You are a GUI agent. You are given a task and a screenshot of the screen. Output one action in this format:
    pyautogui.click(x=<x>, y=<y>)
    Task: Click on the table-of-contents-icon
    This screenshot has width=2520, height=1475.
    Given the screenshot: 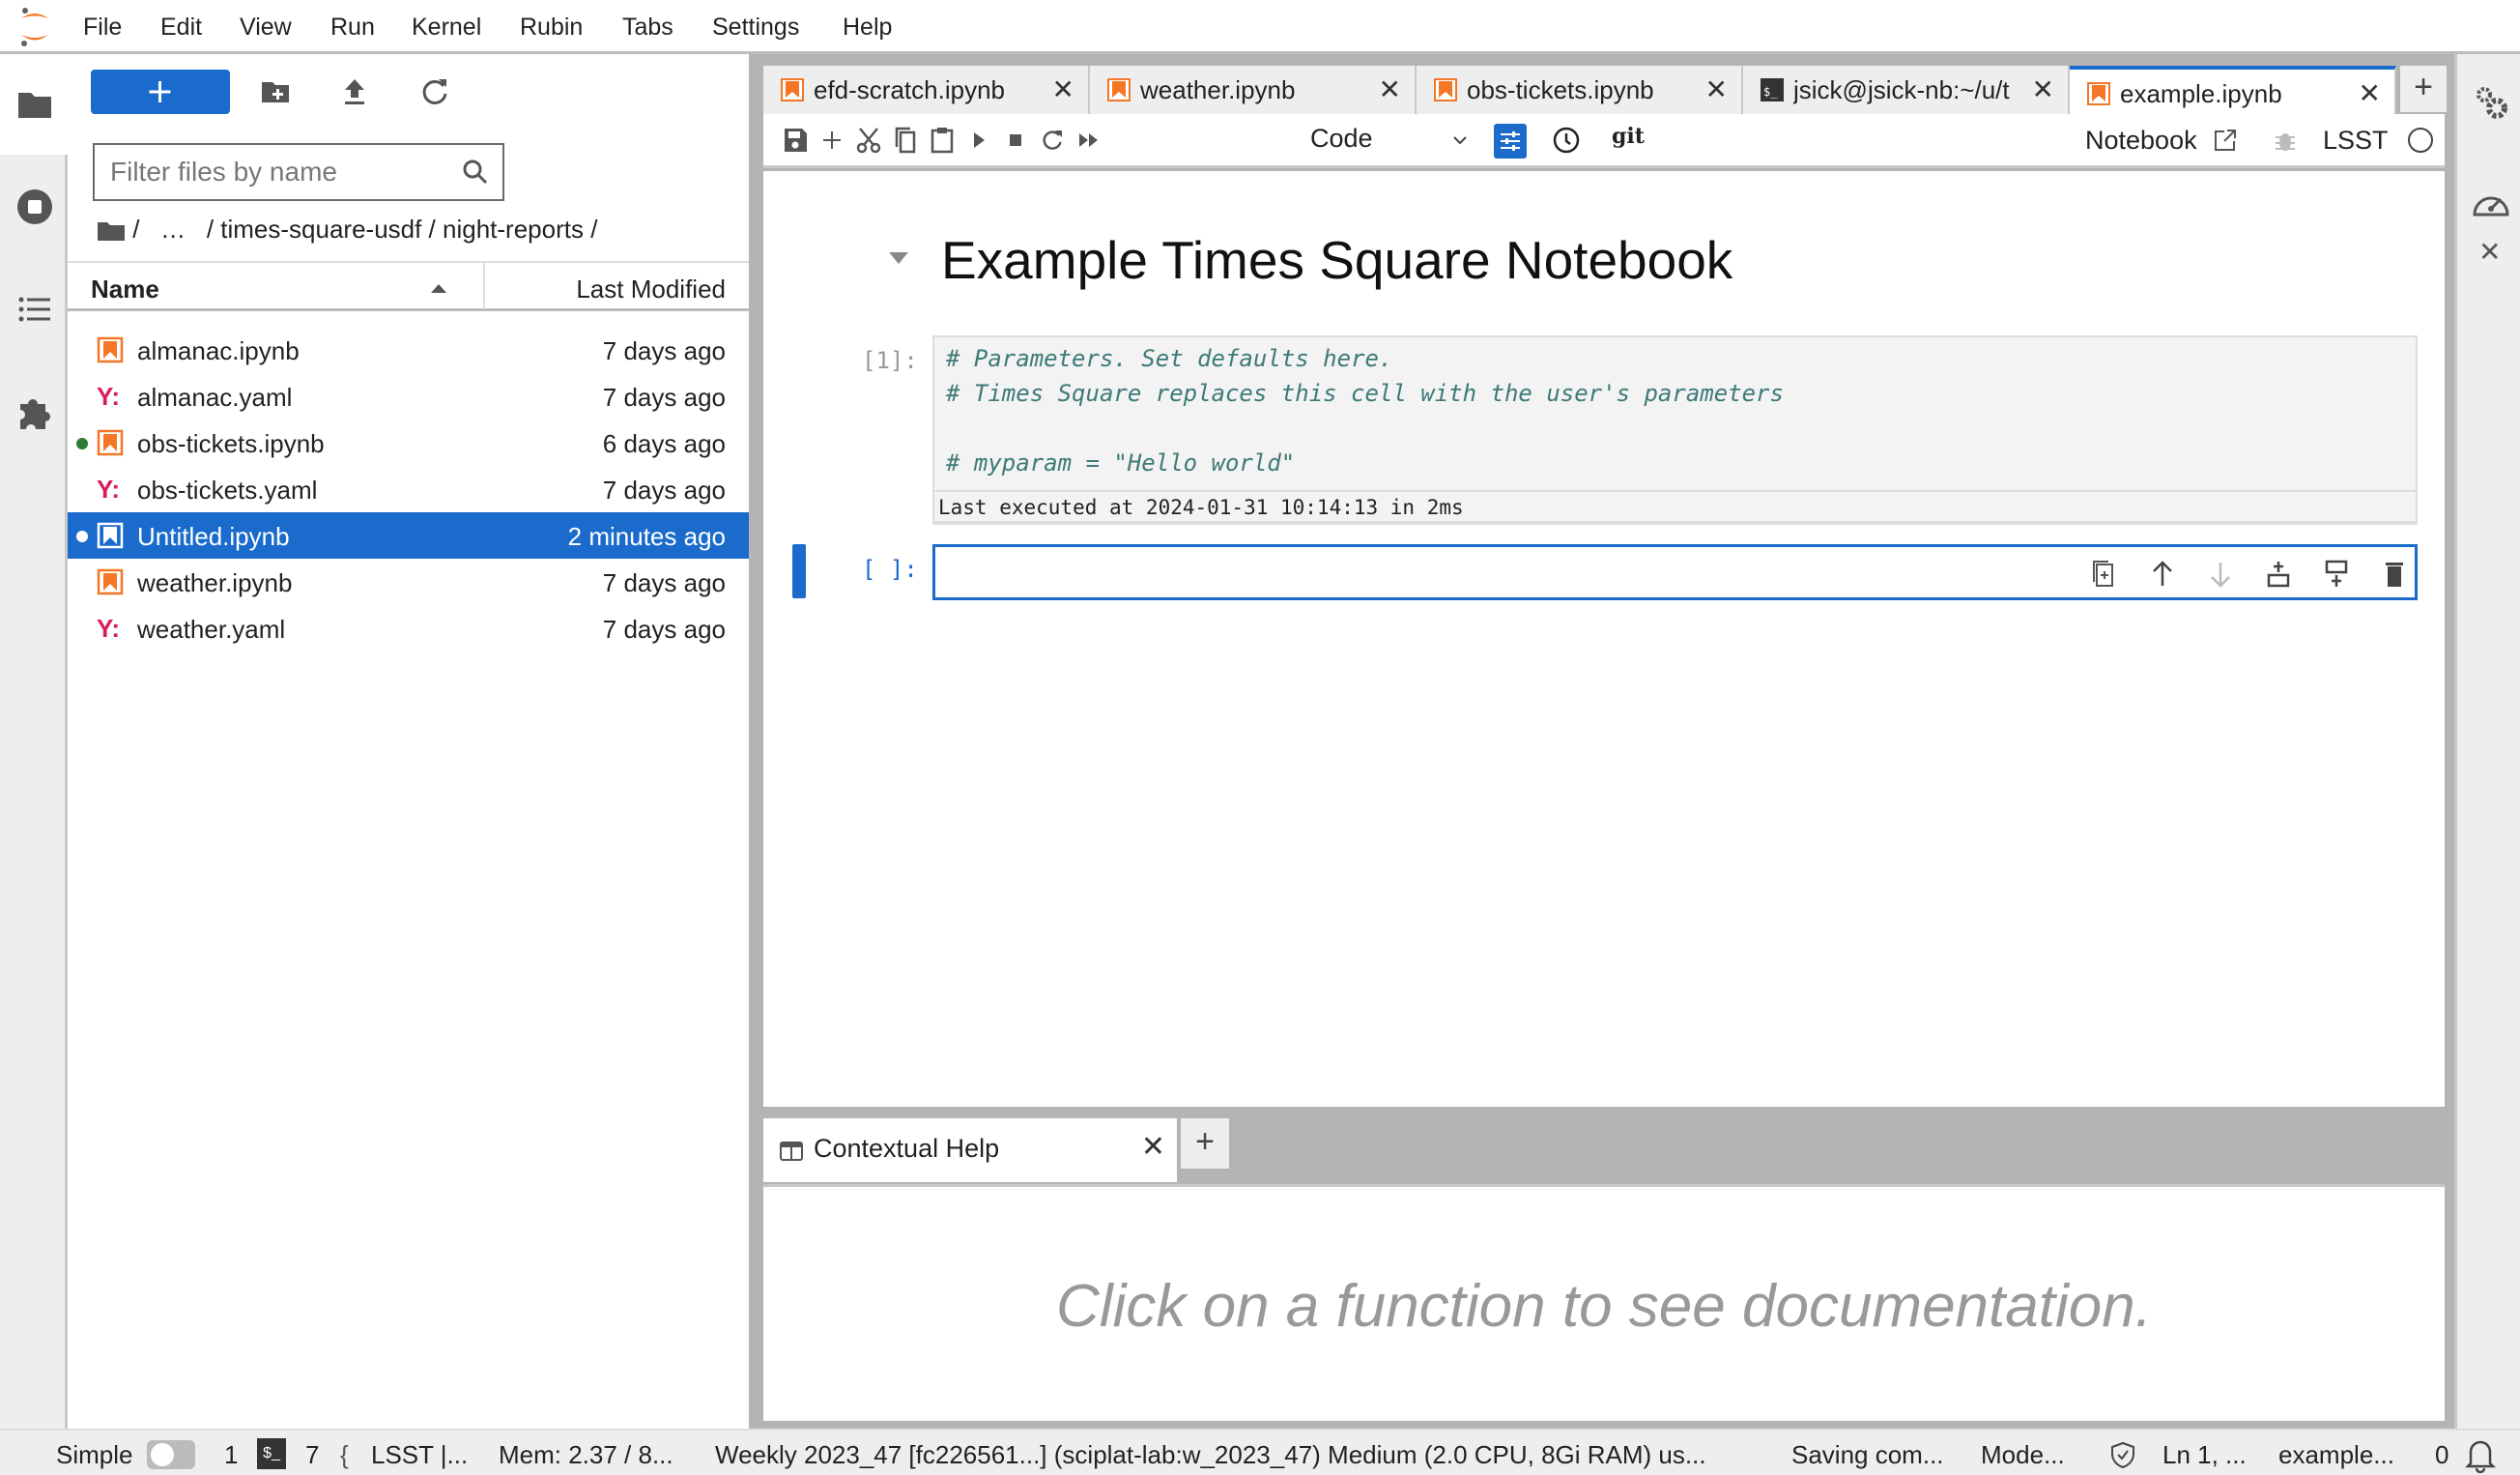 What is the action you would take?
    pyautogui.click(x=34, y=309)
    